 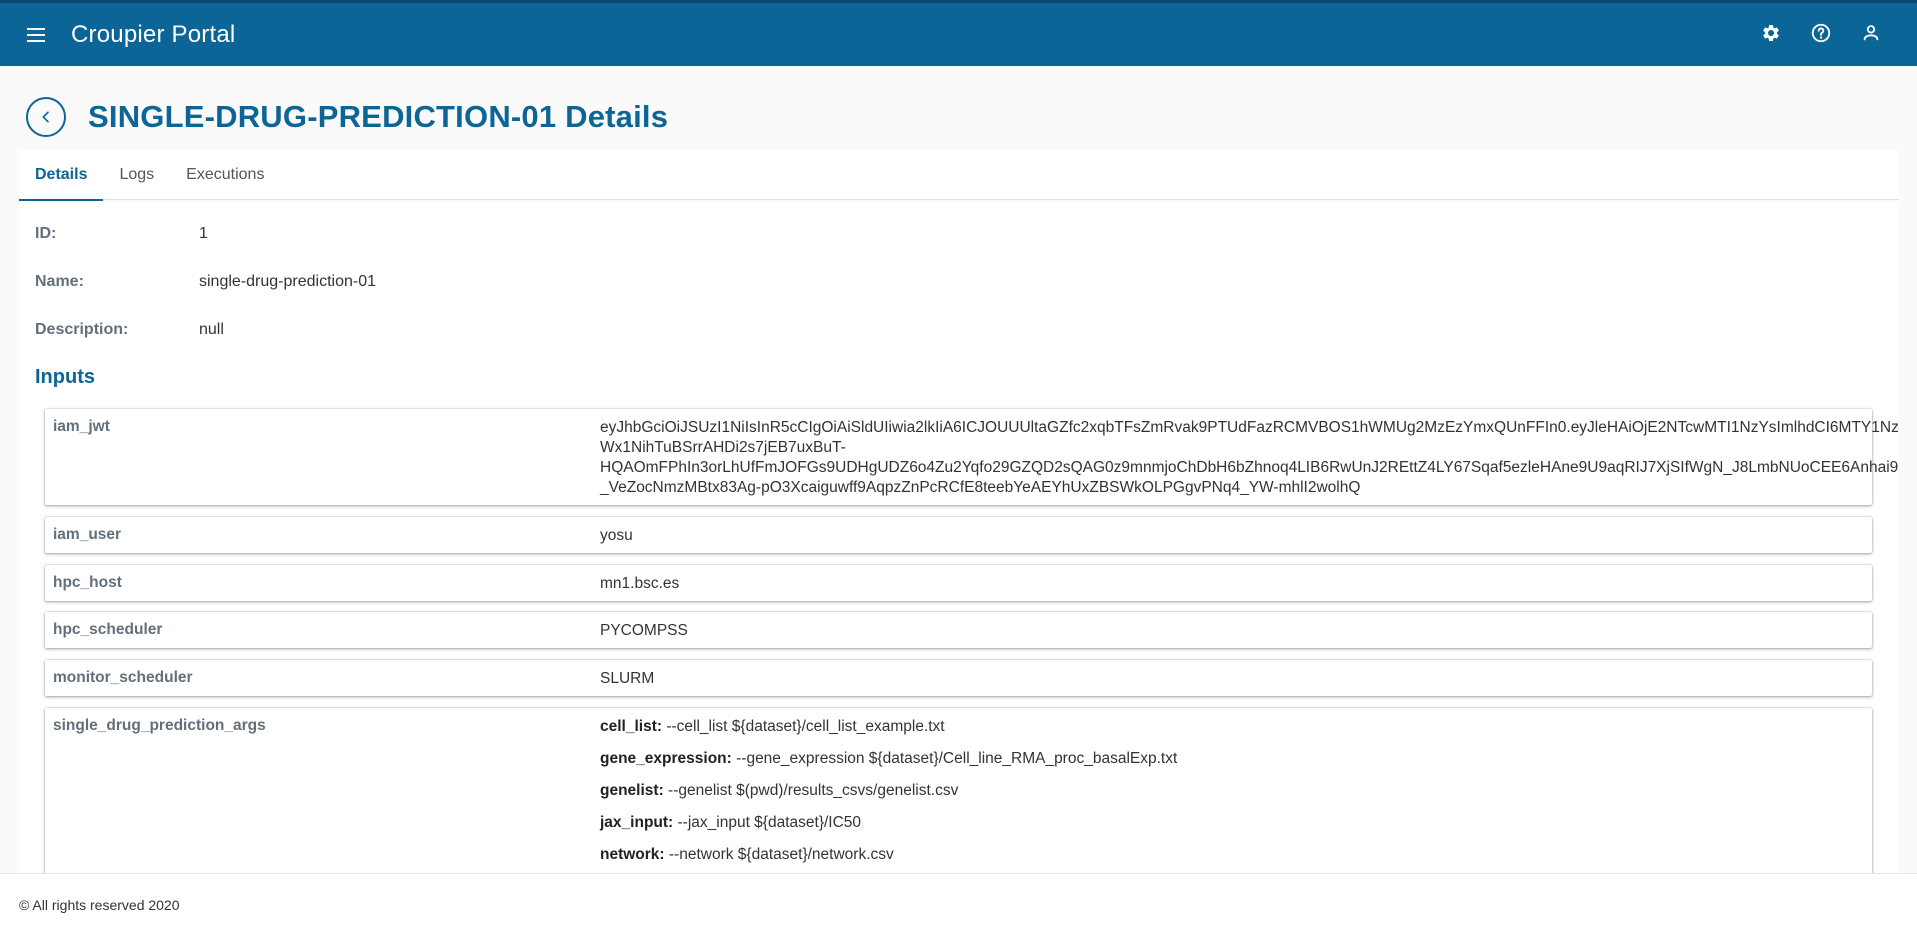 I want to click on id-value: 1, so click(x=203, y=233).